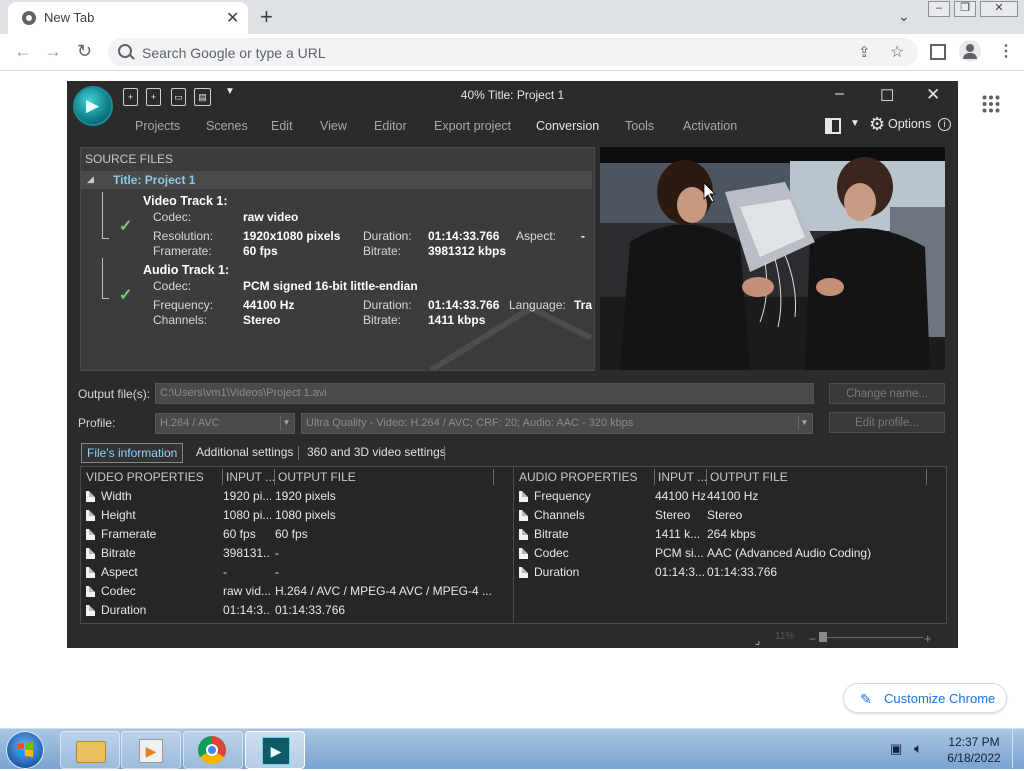 The image size is (1024, 771). Describe the element at coordinates (230, 91) in the screenshot. I see `quick-access-dropdown-icon: ▼` at that location.